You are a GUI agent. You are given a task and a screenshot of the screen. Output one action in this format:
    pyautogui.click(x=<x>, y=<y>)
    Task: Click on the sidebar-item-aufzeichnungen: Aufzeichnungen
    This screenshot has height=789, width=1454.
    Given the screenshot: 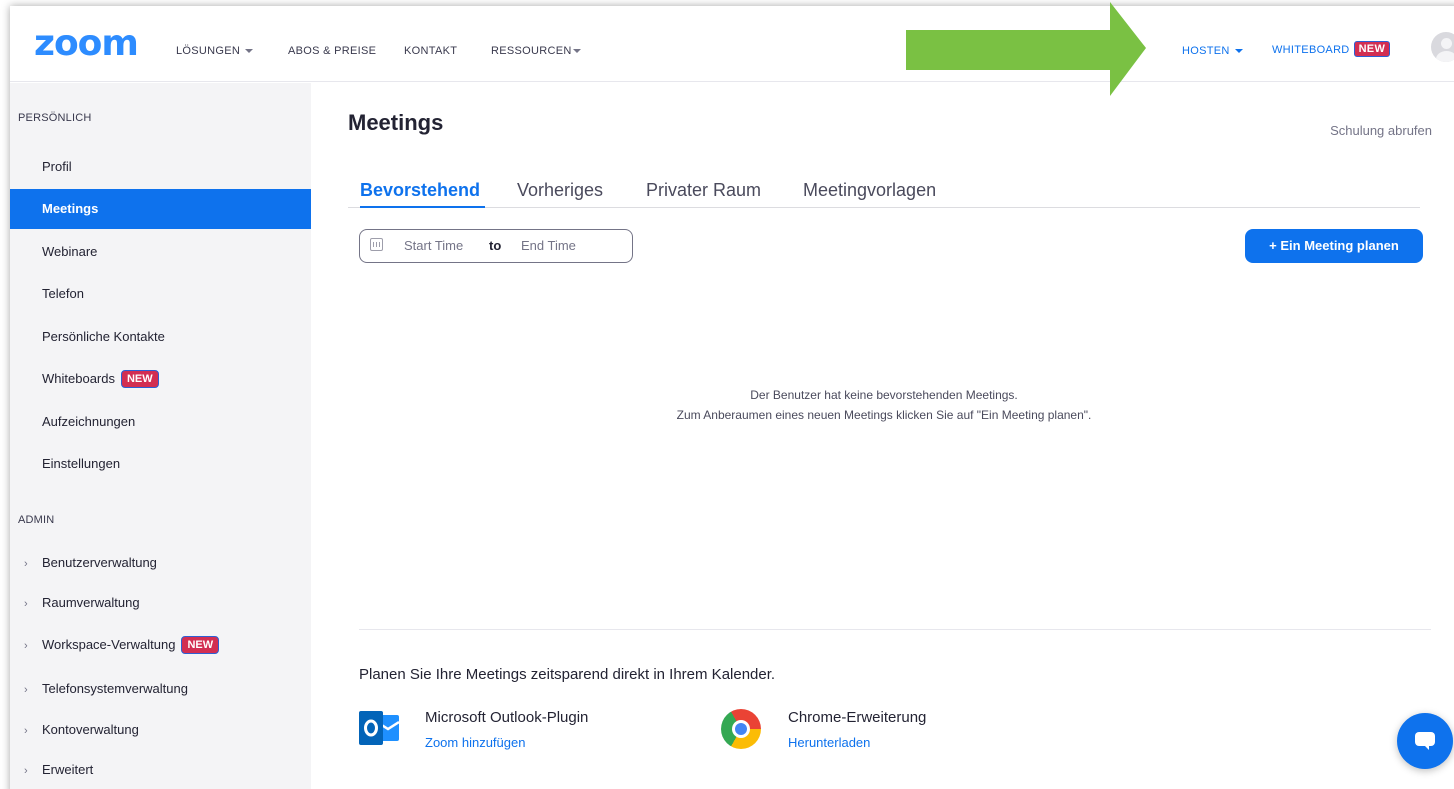 What is the action you would take?
    pyautogui.click(x=160, y=422)
    